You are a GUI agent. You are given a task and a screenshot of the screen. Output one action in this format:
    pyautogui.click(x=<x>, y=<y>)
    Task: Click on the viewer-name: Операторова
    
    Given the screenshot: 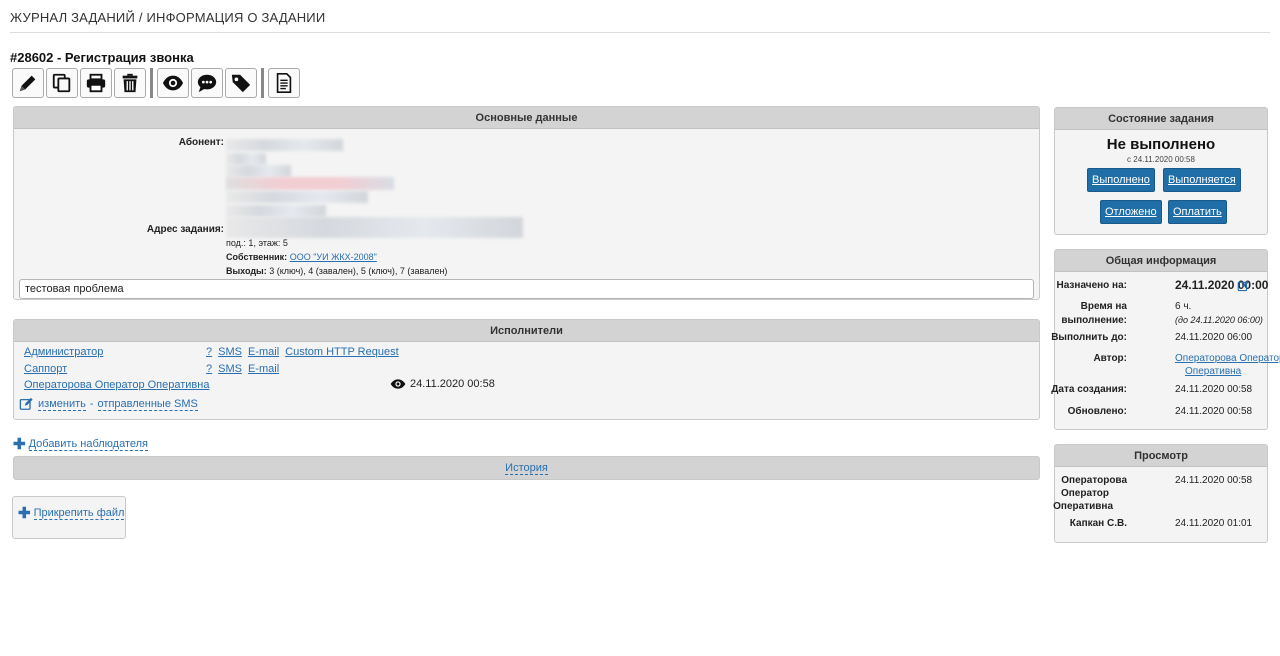 What is the action you would take?
    pyautogui.click(x=1094, y=480)
    